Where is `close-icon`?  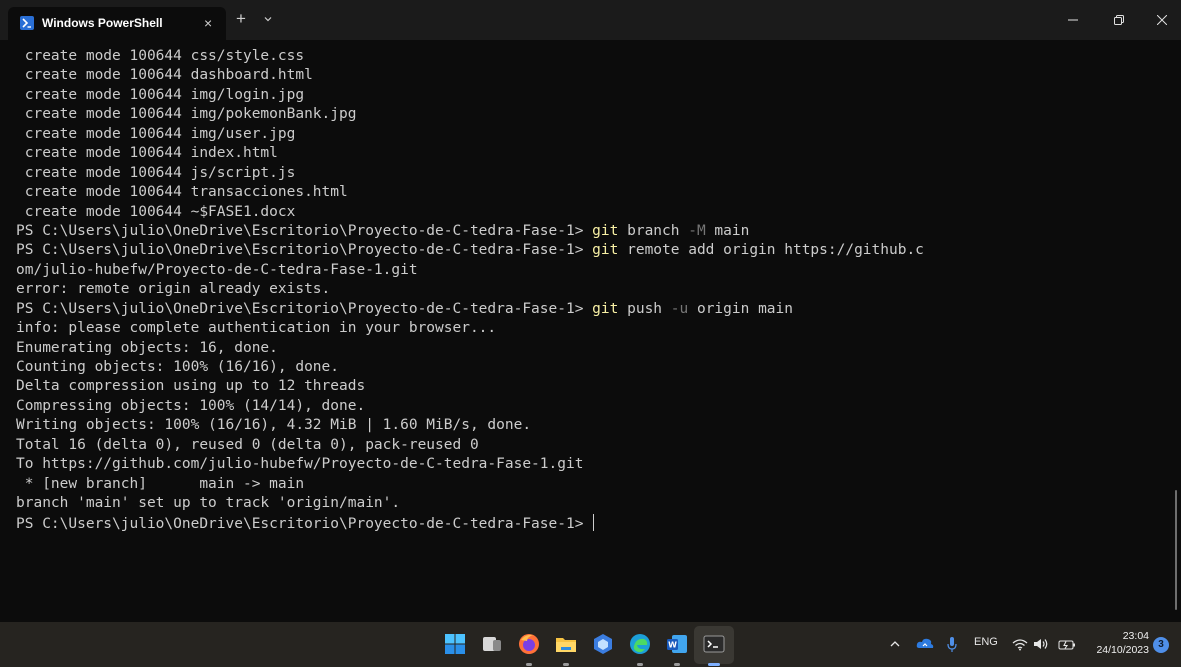 close-icon is located at coordinates (1161, 20).